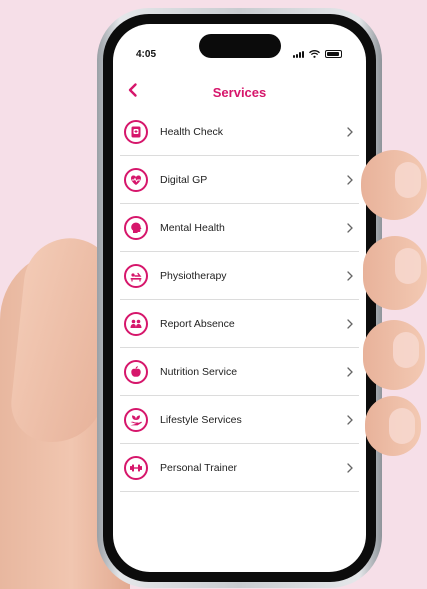 The image size is (427, 589). What do you see at coordinates (136, 371) in the screenshot?
I see `apple-icon` at bounding box center [136, 371].